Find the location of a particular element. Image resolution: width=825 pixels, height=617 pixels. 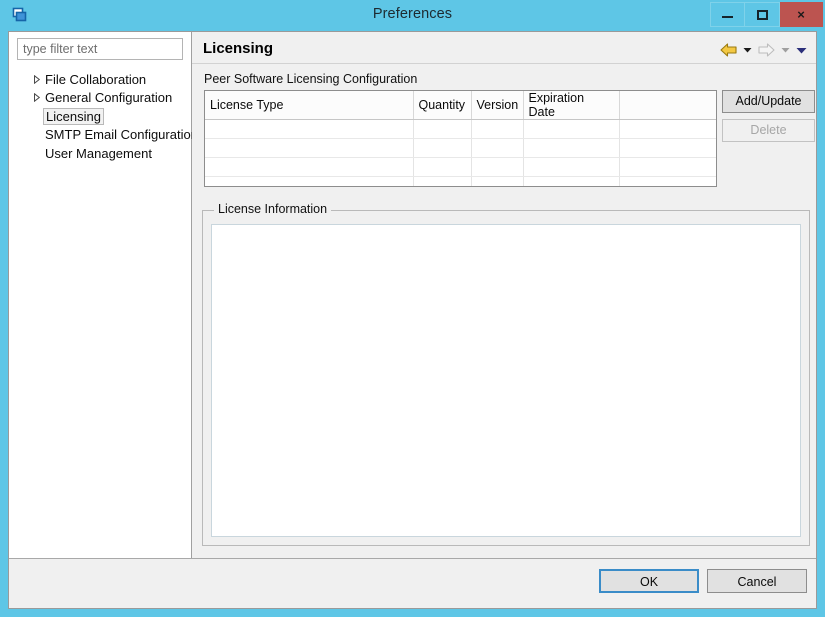

sidebar-item-smtp-email-configuration: SMTP Email Configuration is located at coordinates (103, 135).